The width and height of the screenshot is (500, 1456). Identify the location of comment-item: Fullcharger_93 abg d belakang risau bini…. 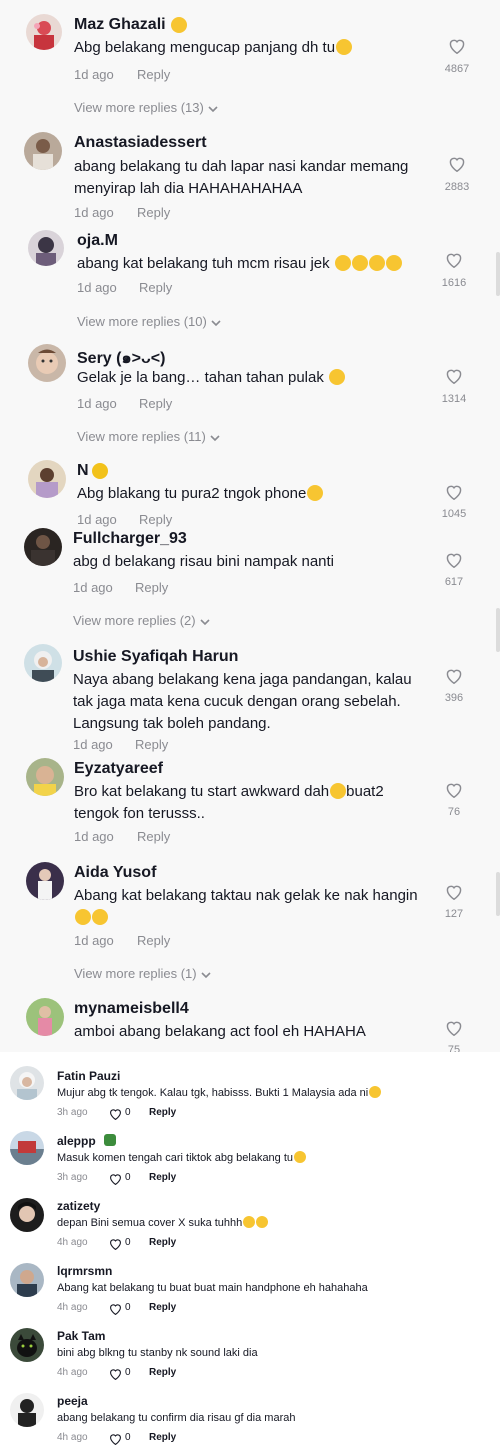
(250, 583).